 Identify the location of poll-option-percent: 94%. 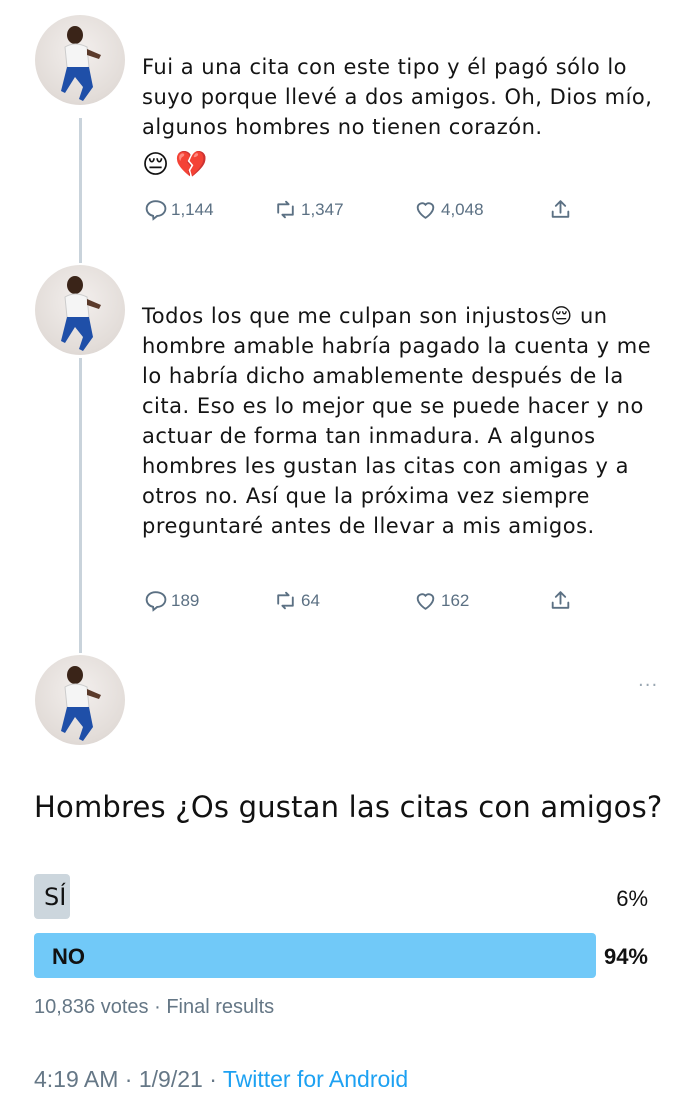
(625, 956).